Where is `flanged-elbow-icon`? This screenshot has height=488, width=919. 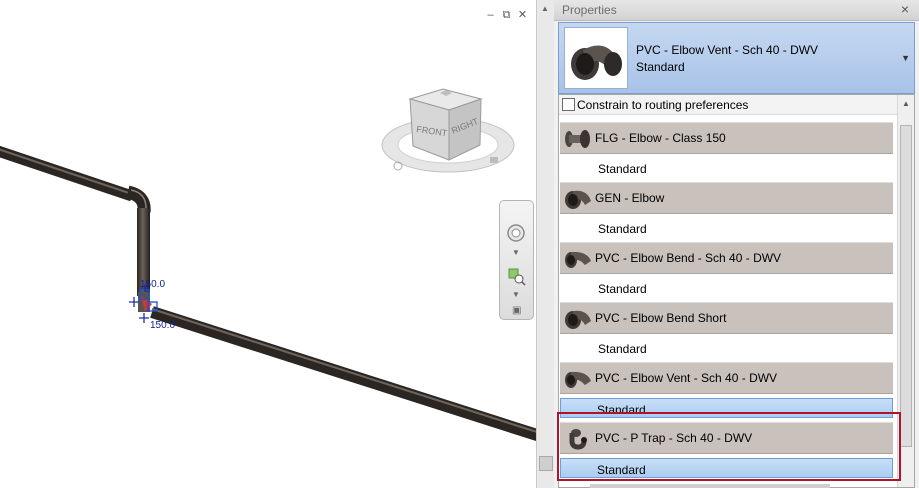
flanged-elbow-icon is located at coordinates (577, 139).